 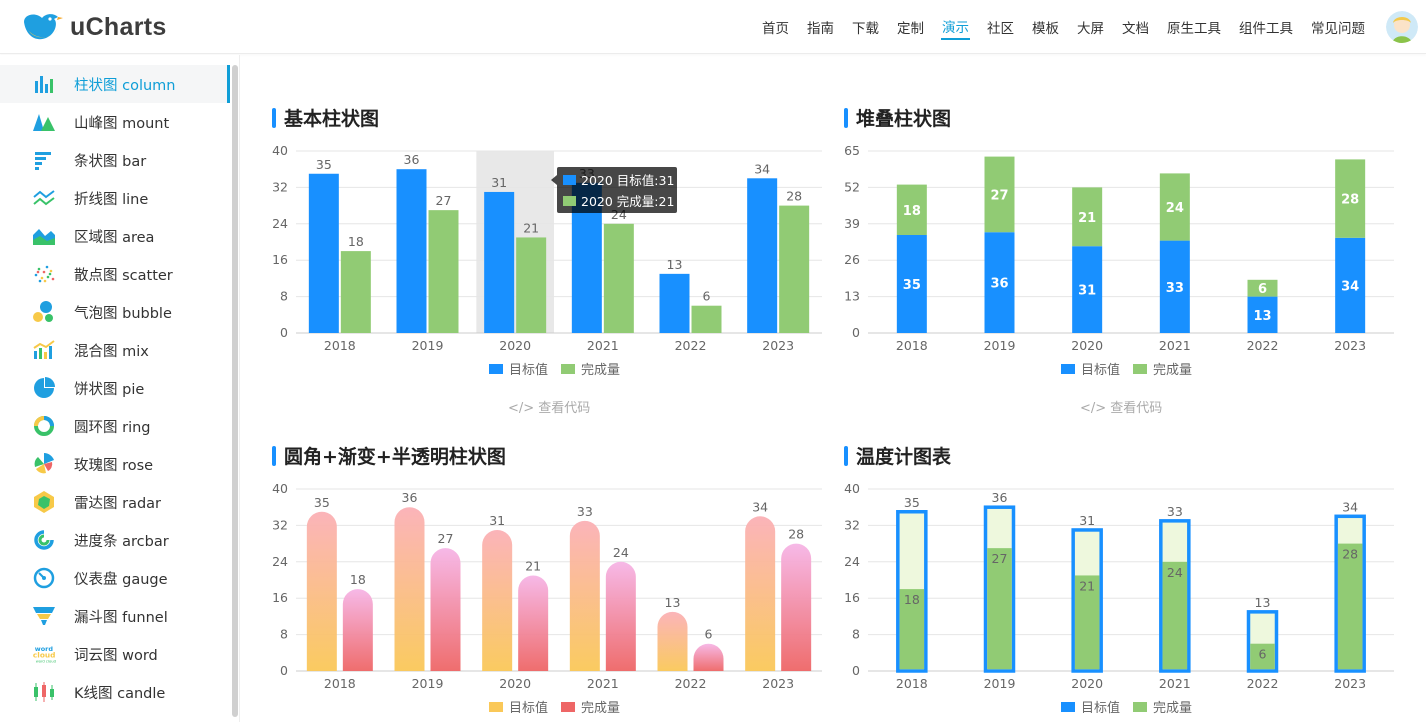 What do you see at coordinates (621, 552) in the screenshot?
I see `data-label: 24` at bounding box center [621, 552].